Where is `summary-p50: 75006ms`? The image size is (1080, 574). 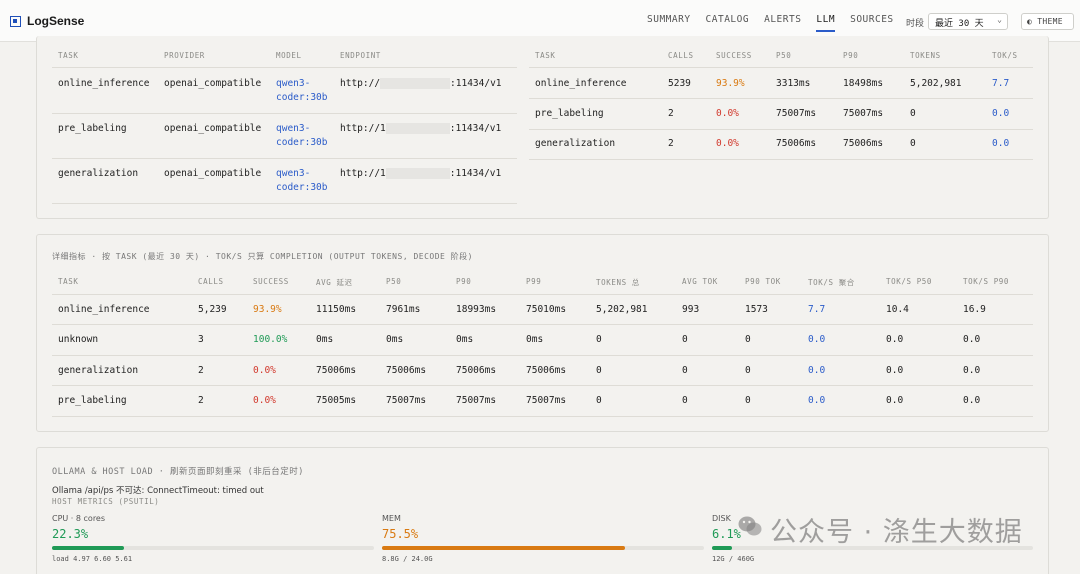
summary-p50: 75006ms is located at coordinates (796, 143).